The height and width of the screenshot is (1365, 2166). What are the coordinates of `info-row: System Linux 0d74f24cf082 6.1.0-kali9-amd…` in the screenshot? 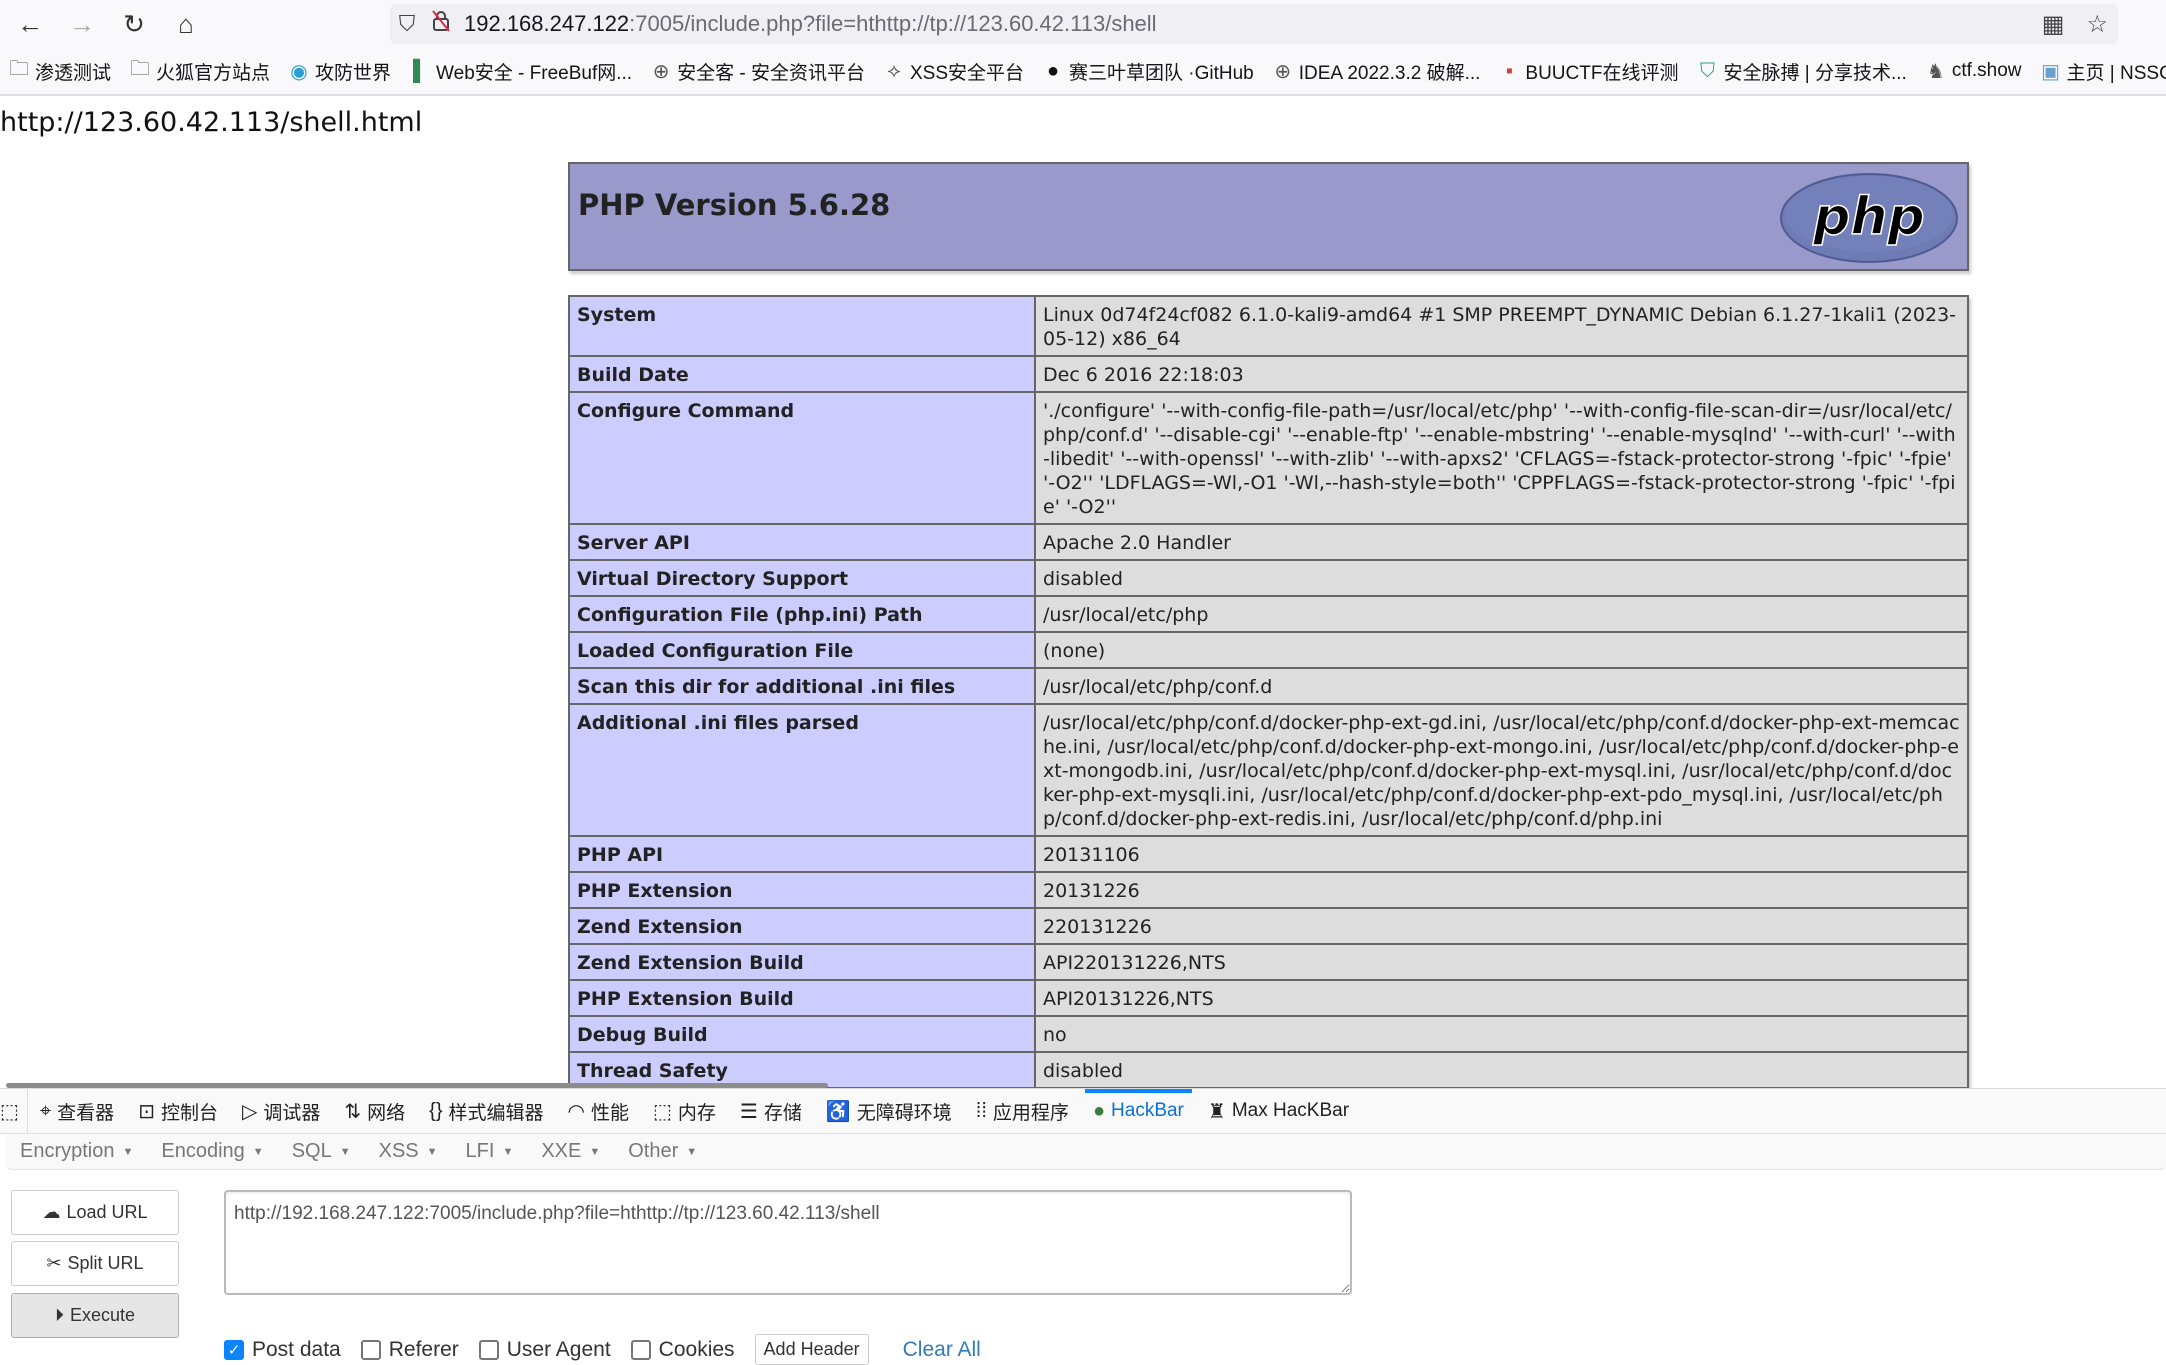 It's located at (1268, 326).